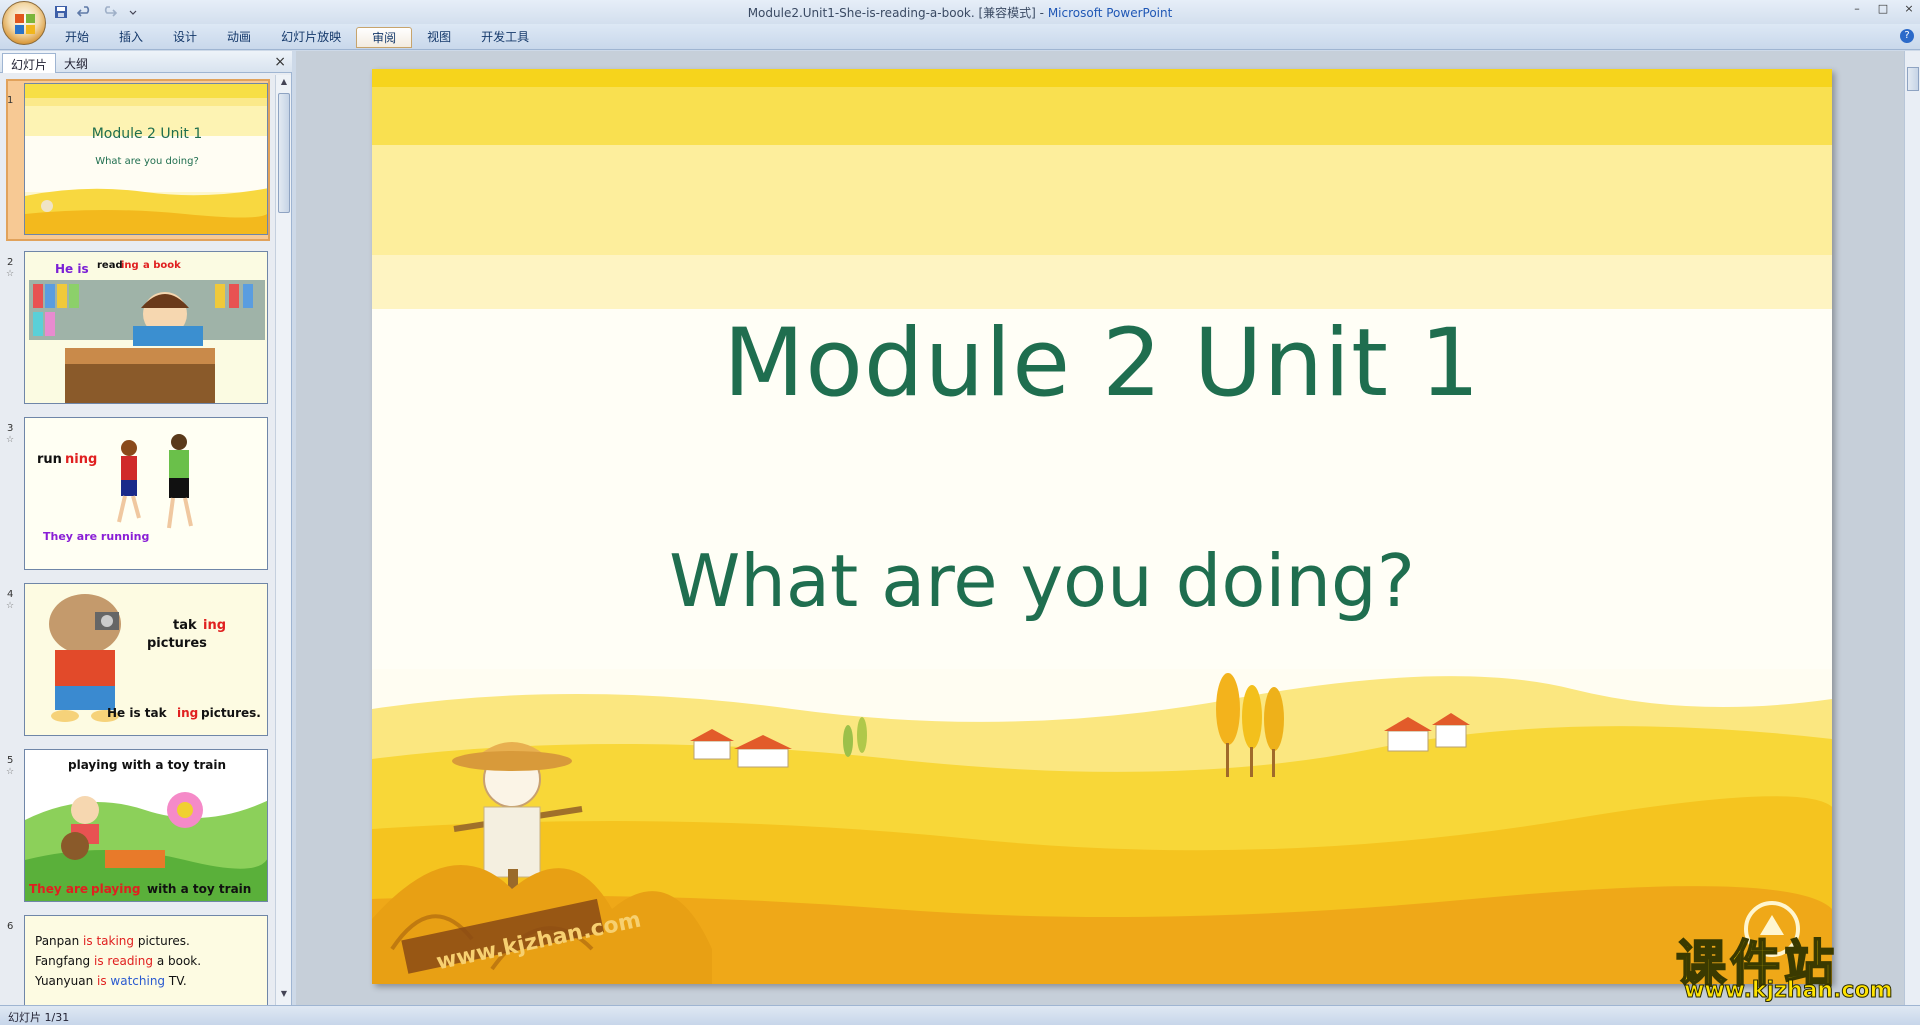 This screenshot has height=1025, width=1920. Describe the element at coordinates (49, 459) in the screenshot. I see `thumb3-run: run` at that location.